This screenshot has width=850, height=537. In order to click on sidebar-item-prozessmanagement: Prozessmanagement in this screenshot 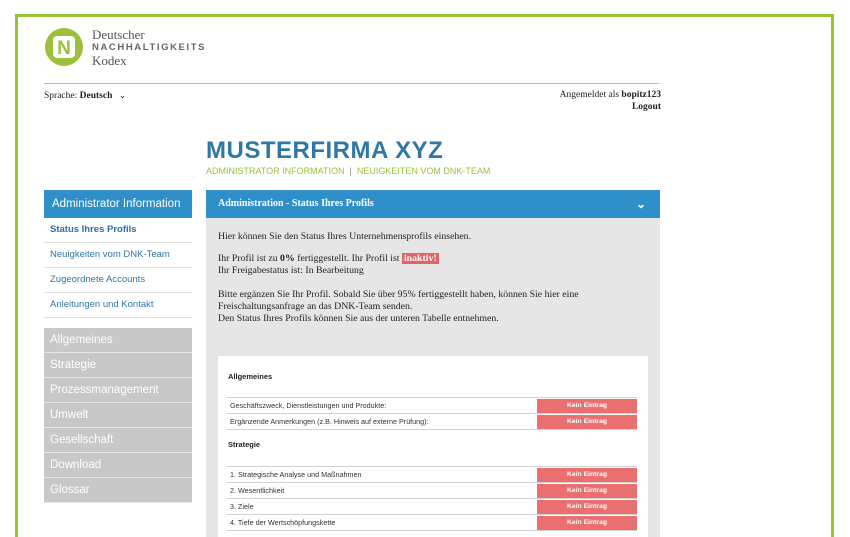, I will do `click(118, 390)`.